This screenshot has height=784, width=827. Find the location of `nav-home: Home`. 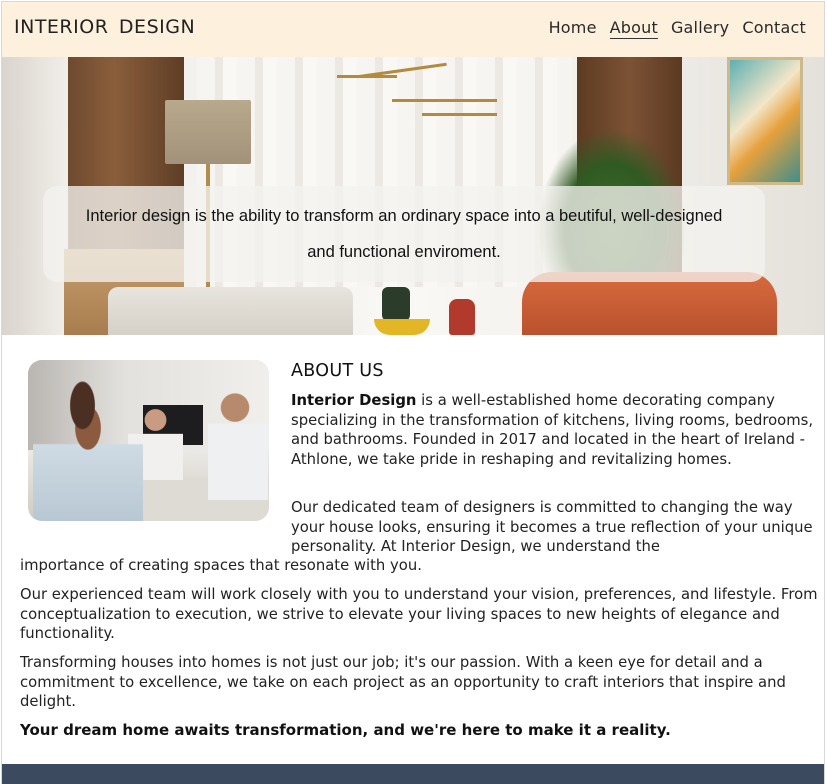

nav-home: Home is located at coordinates (573, 28).